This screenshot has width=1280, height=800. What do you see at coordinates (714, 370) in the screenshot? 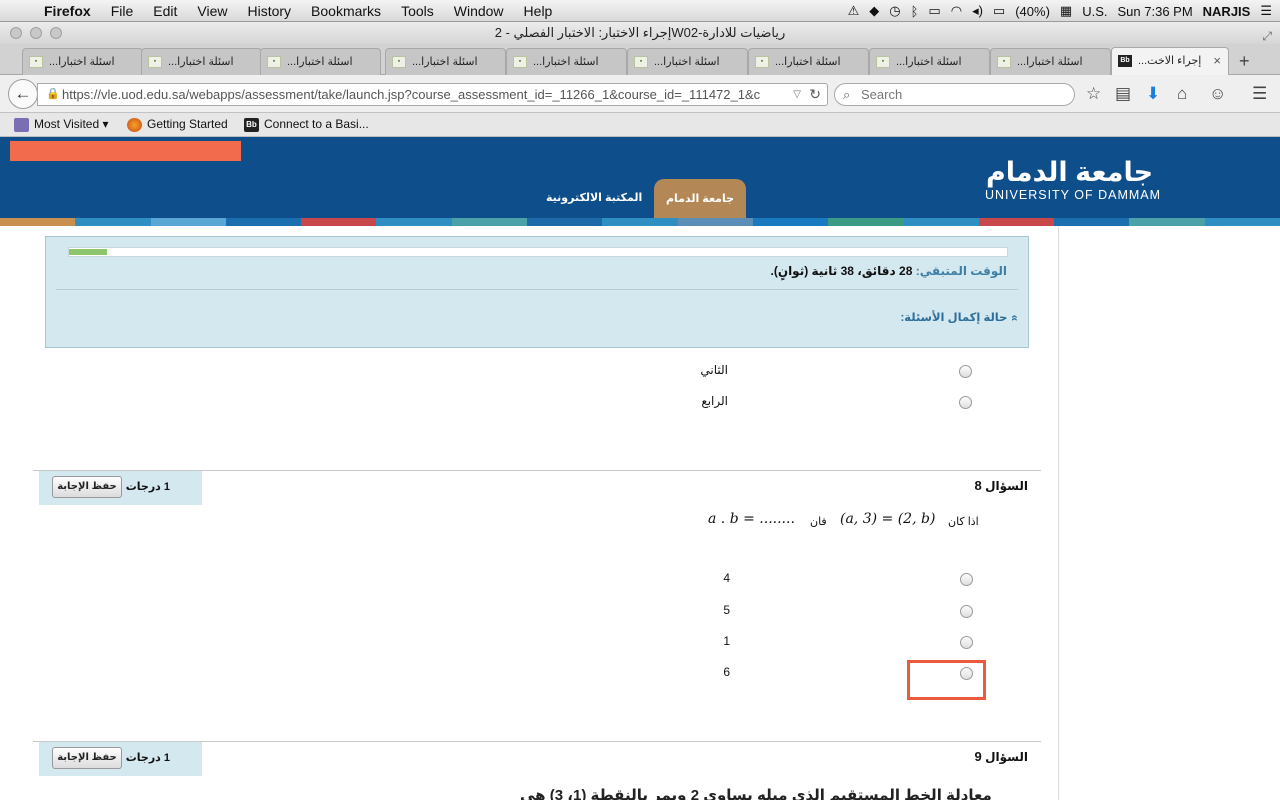
I see `q7-option-label: الثاني` at bounding box center [714, 370].